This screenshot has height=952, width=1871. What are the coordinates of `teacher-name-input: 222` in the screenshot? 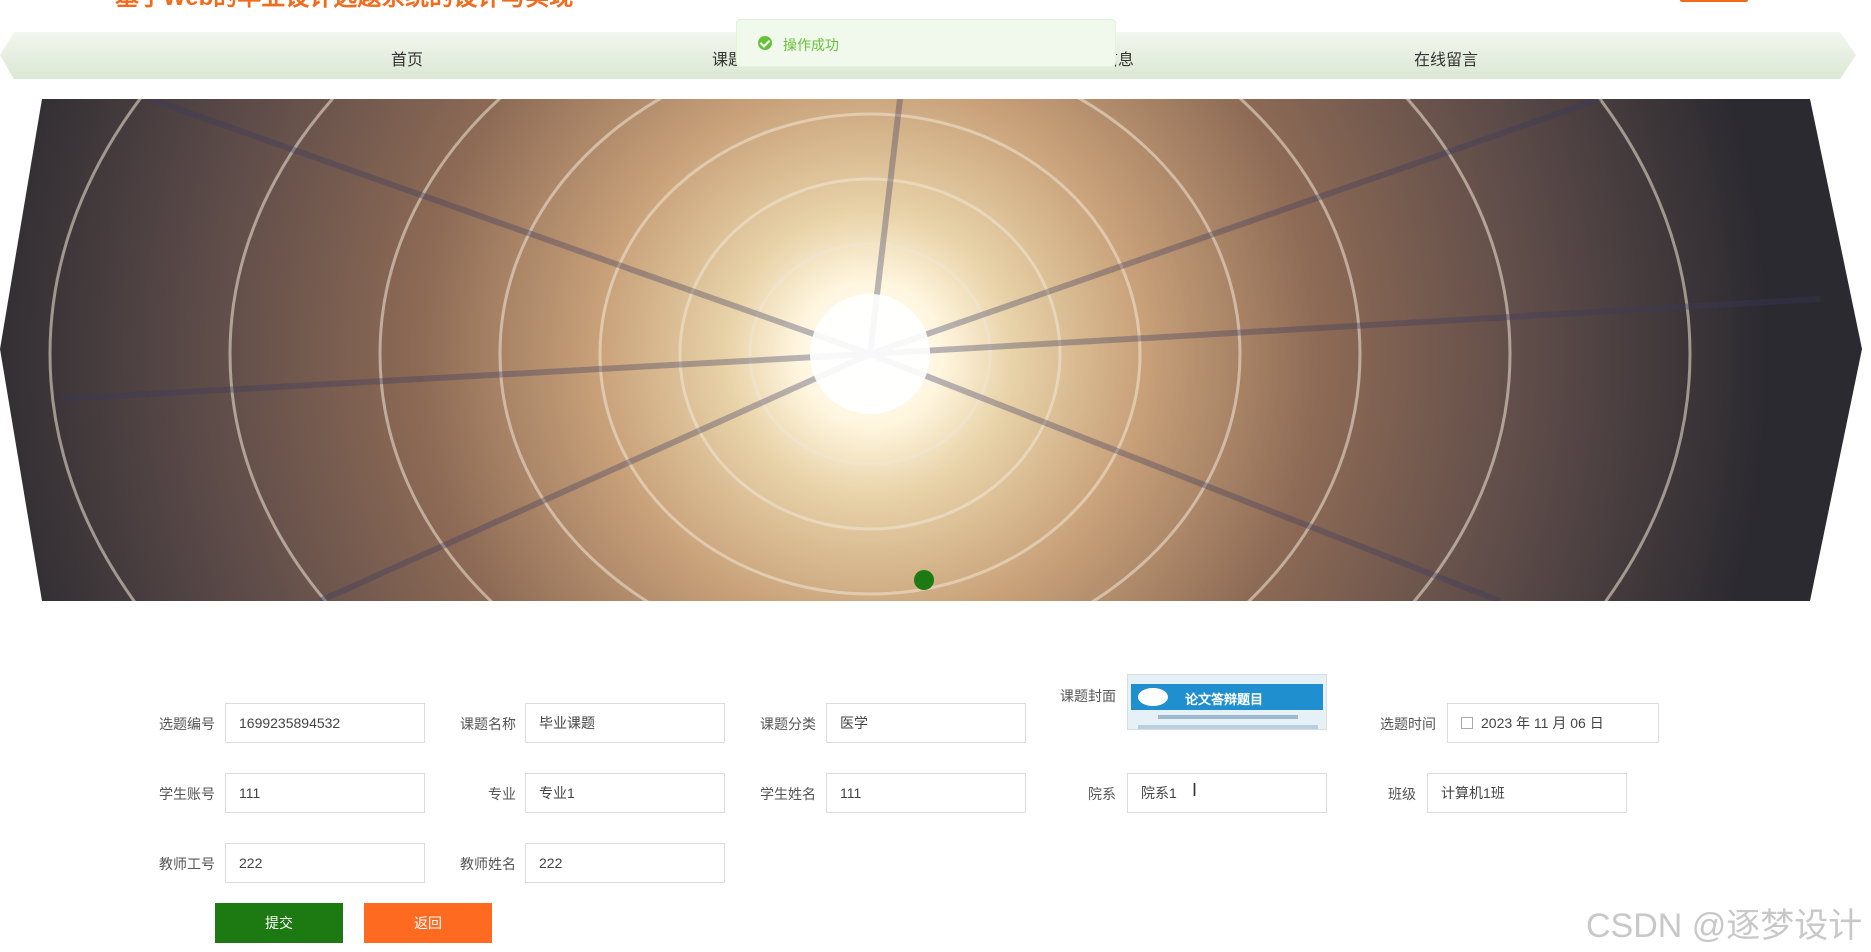 It's located at (625, 863).